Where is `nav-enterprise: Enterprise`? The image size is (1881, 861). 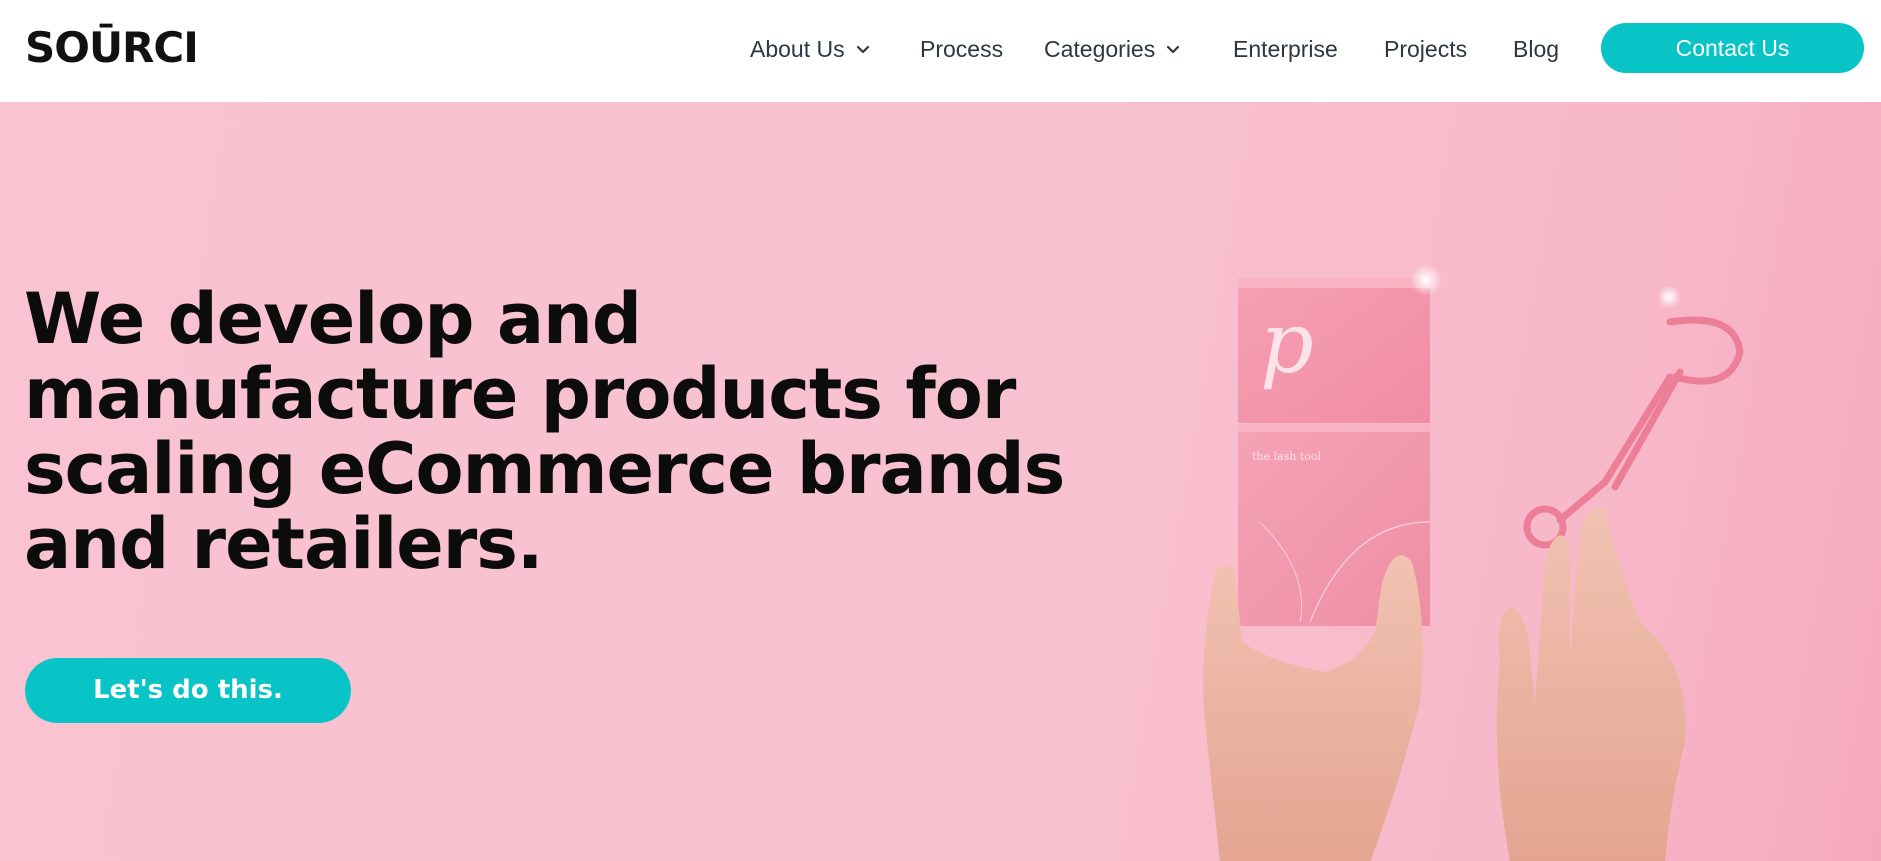 nav-enterprise: Enterprise is located at coordinates (1285, 49).